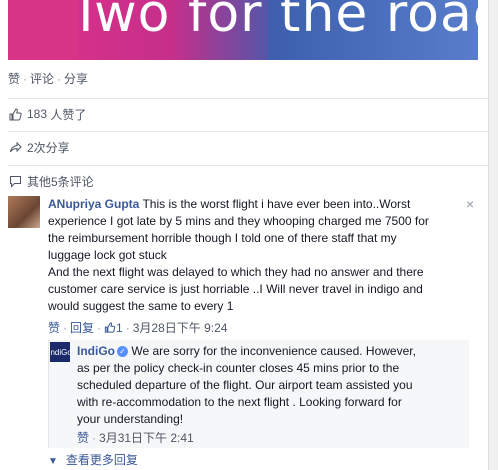  I want to click on comment-like-link: 赞, so click(54, 328).